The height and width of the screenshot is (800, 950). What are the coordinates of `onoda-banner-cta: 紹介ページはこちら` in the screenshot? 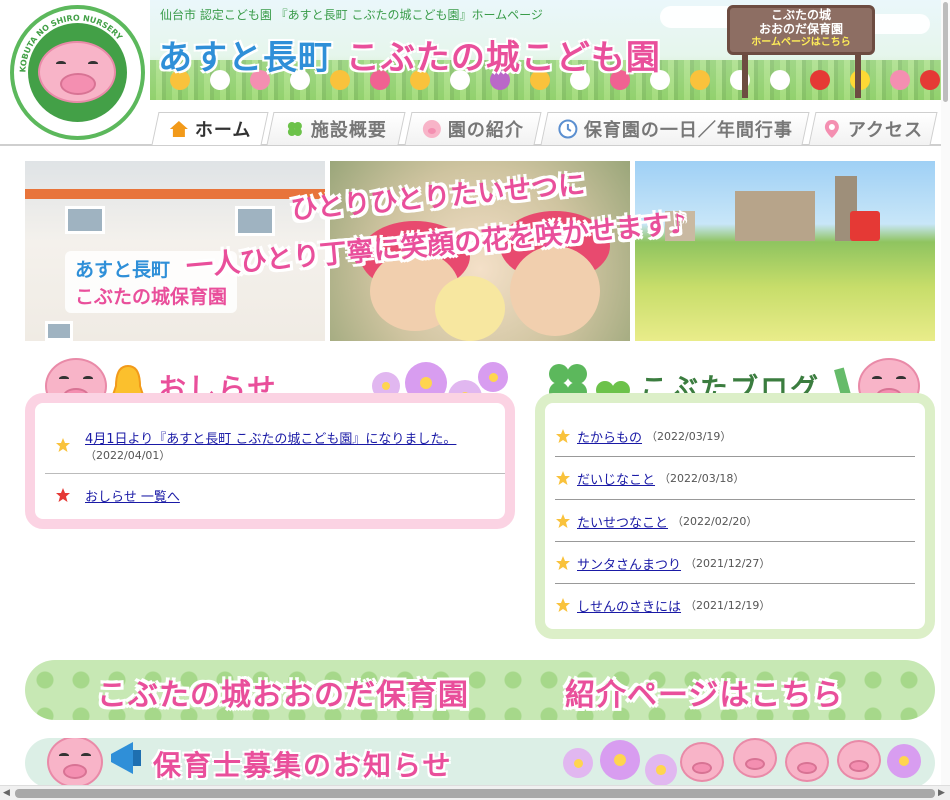 It's located at (704, 695).